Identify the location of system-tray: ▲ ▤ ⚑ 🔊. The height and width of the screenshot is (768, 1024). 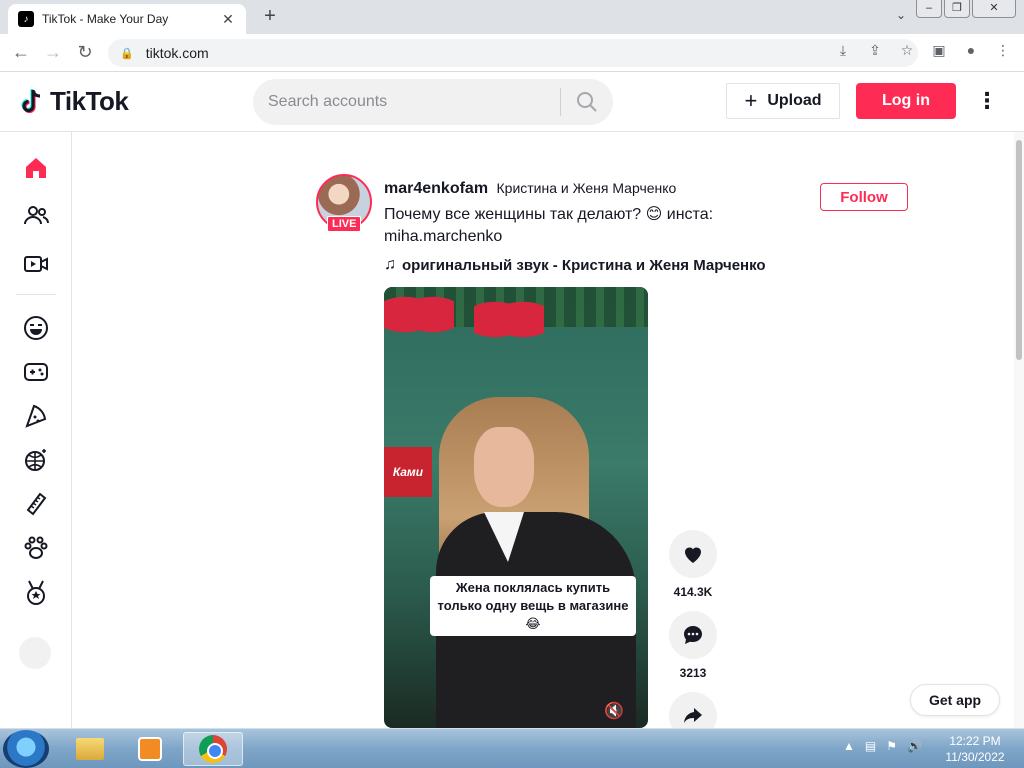
(882, 746).